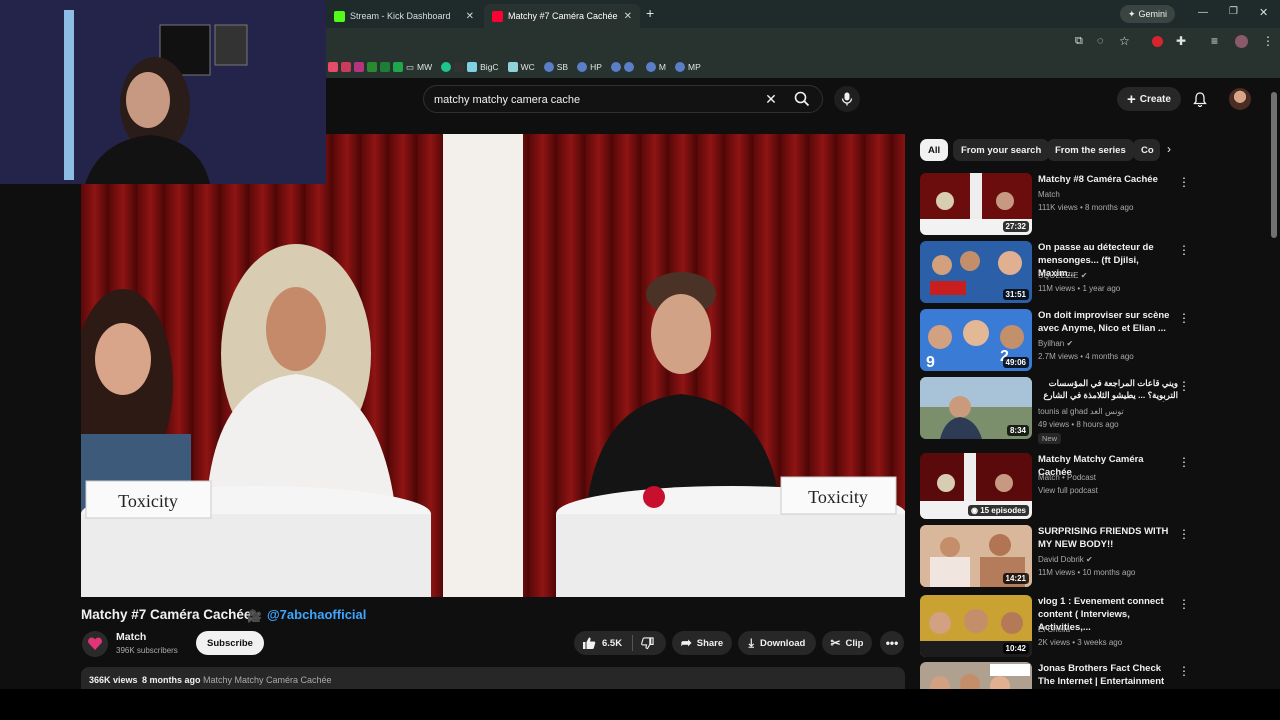 Image resolution: width=1280 pixels, height=720 pixels. I want to click on channel-label: Byilhan, so click(1051, 343).